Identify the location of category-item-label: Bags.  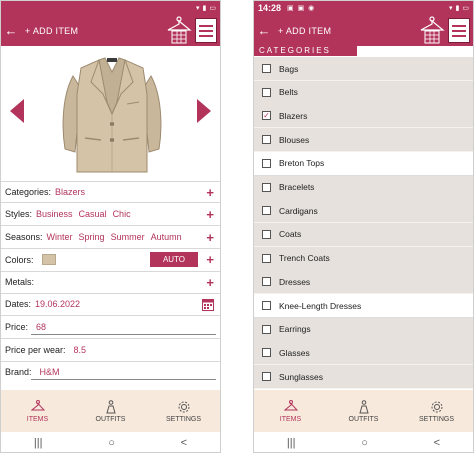
(289, 68).